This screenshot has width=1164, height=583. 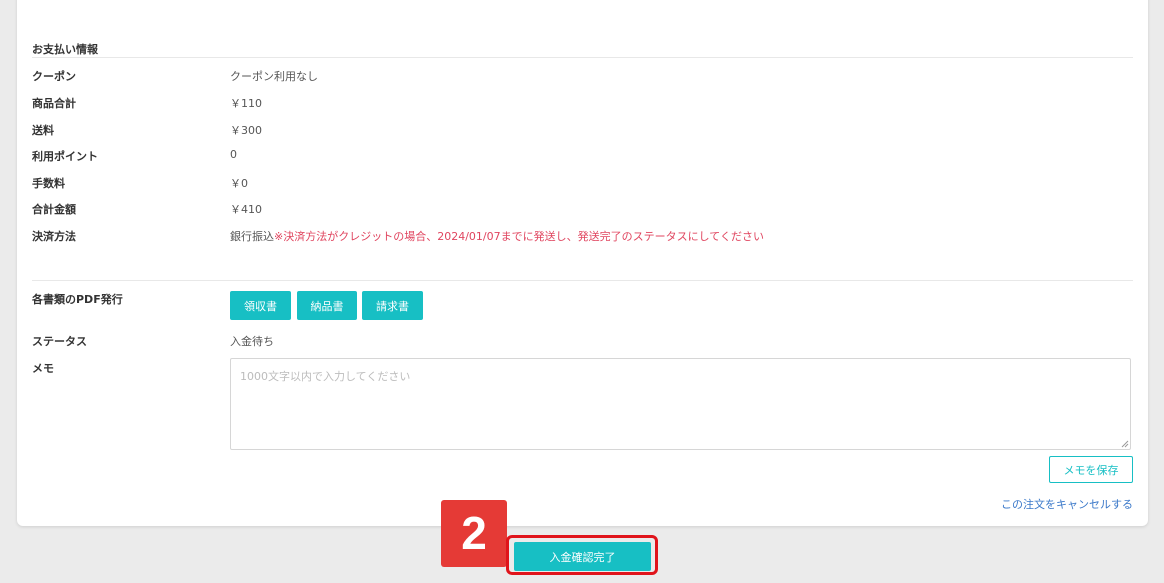 What do you see at coordinates (246, 209) in the screenshot?
I see `total-value: ￥410` at bounding box center [246, 209].